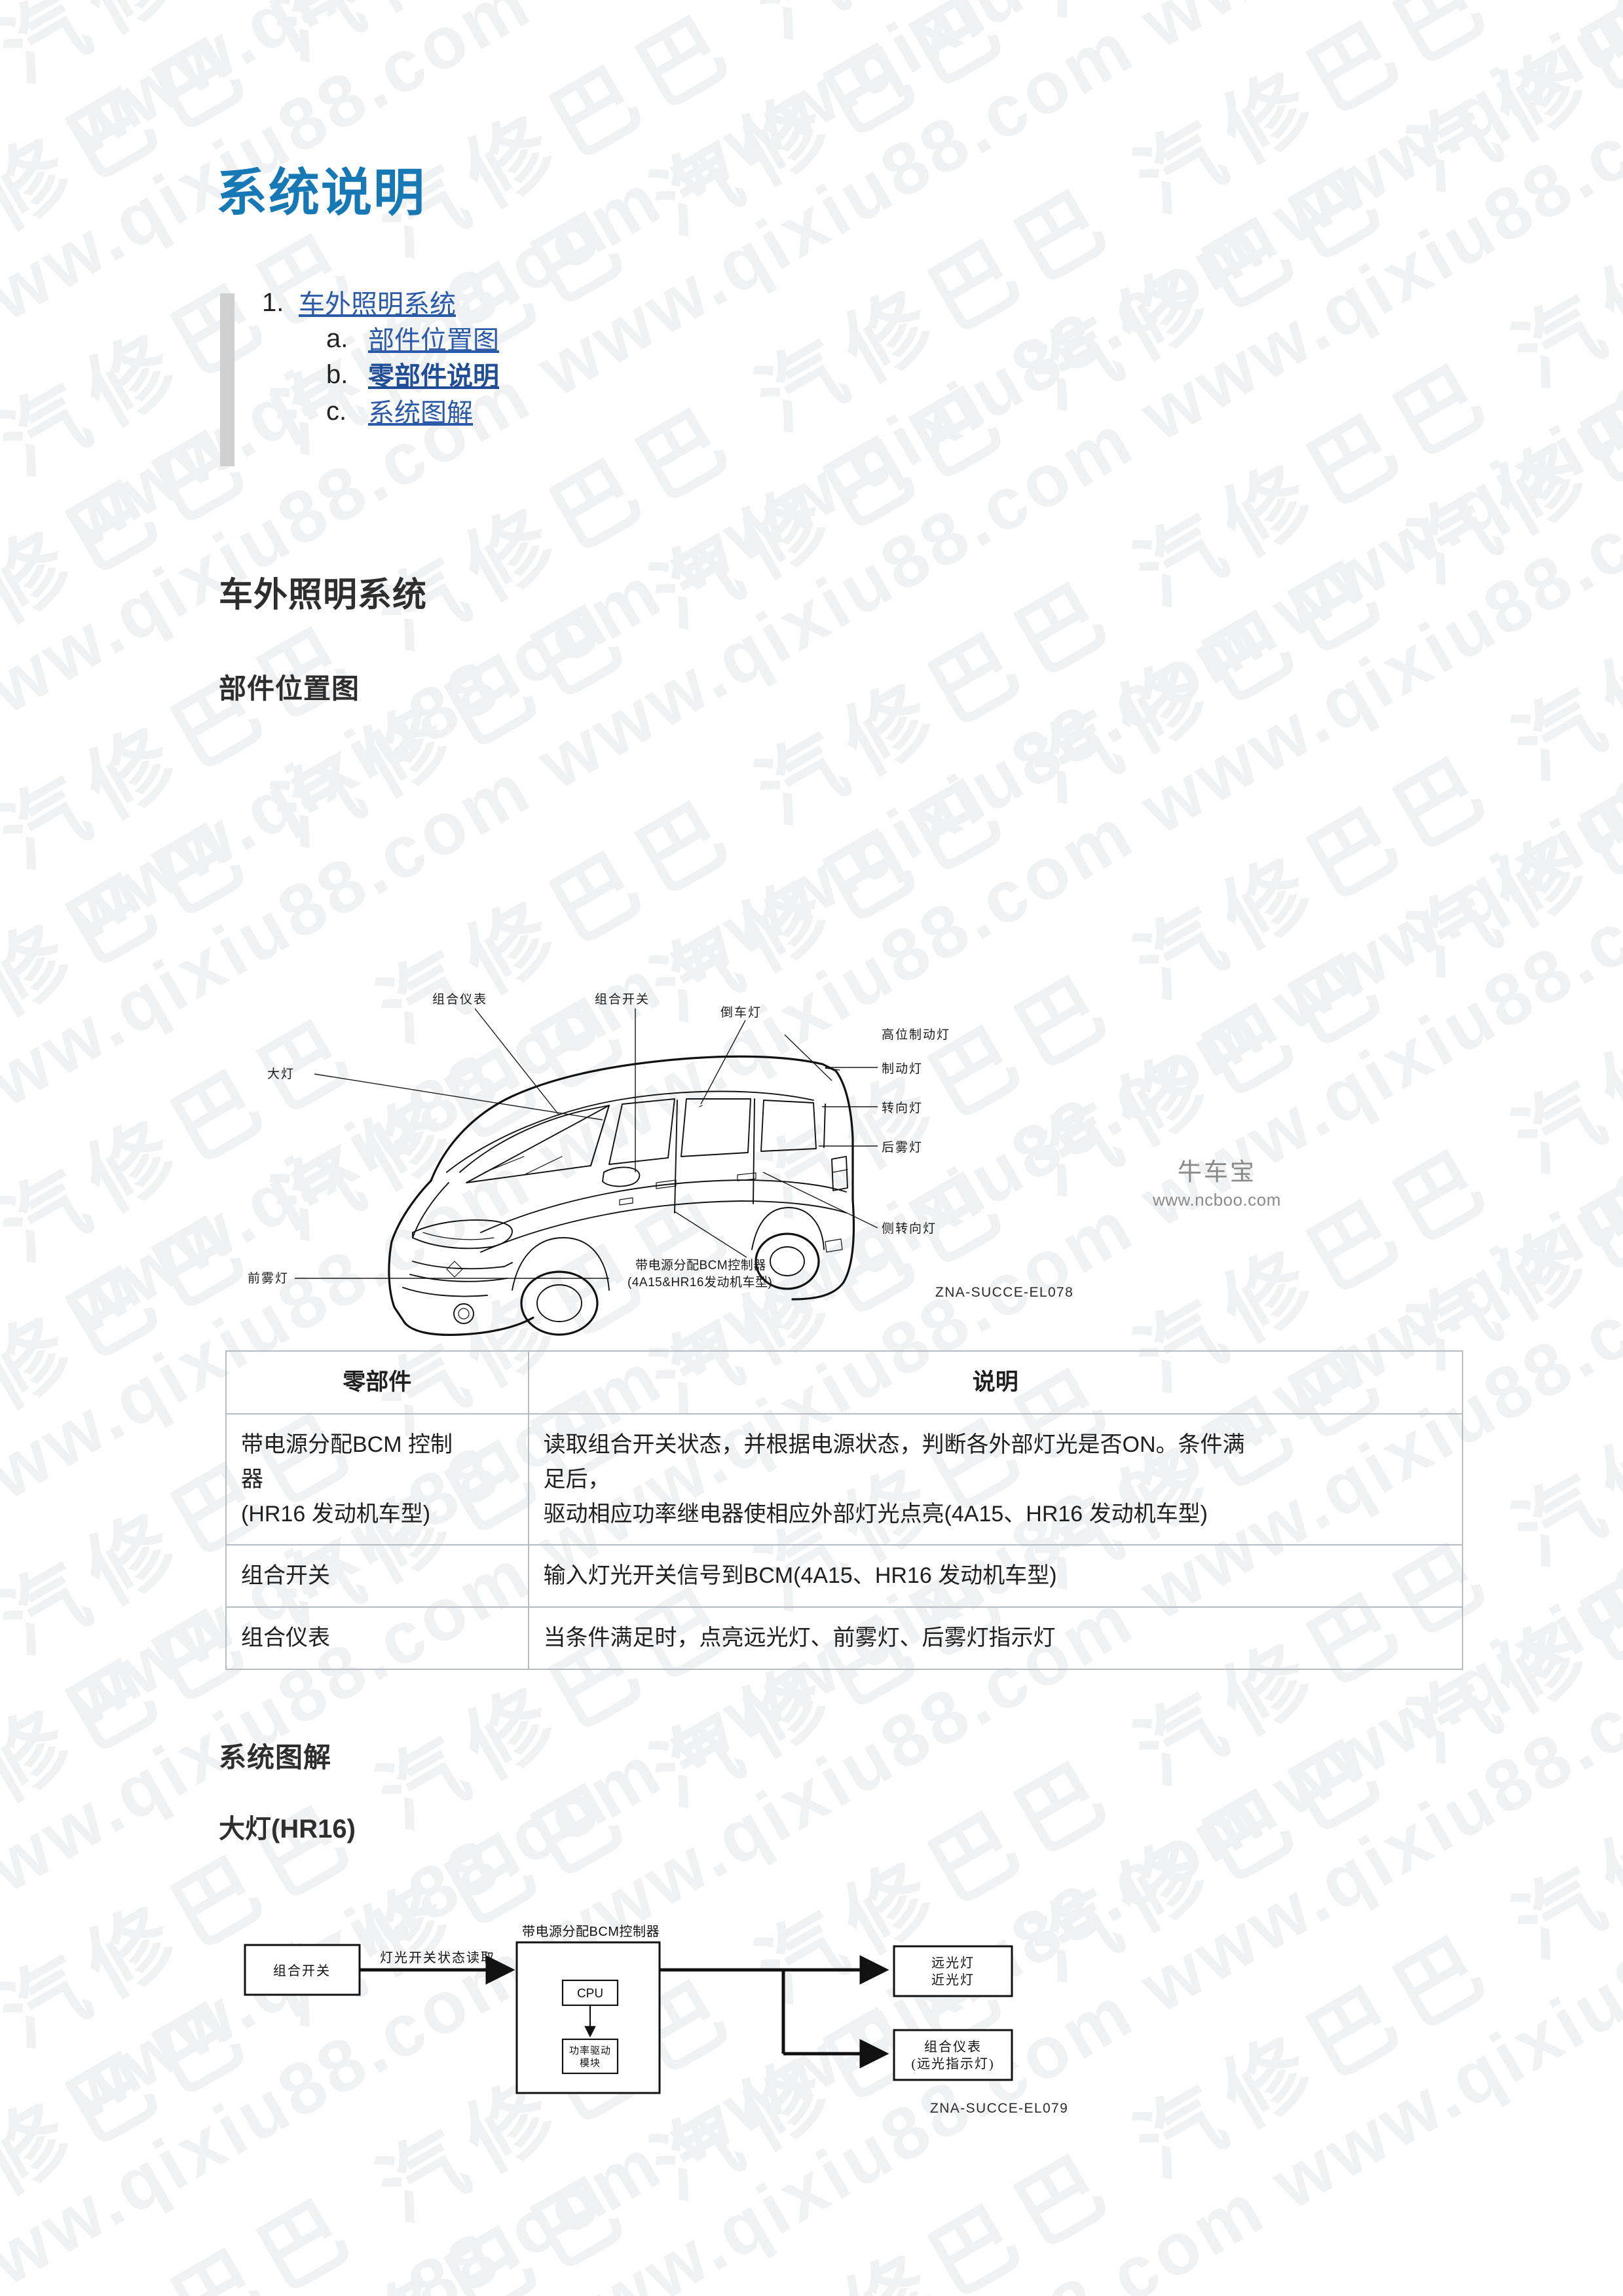 Image resolution: width=1623 pixels, height=2296 pixels. What do you see at coordinates (622, 1000) in the screenshot?
I see `callout-combination-switch: 组合开关` at bounding box center [622, 1000].